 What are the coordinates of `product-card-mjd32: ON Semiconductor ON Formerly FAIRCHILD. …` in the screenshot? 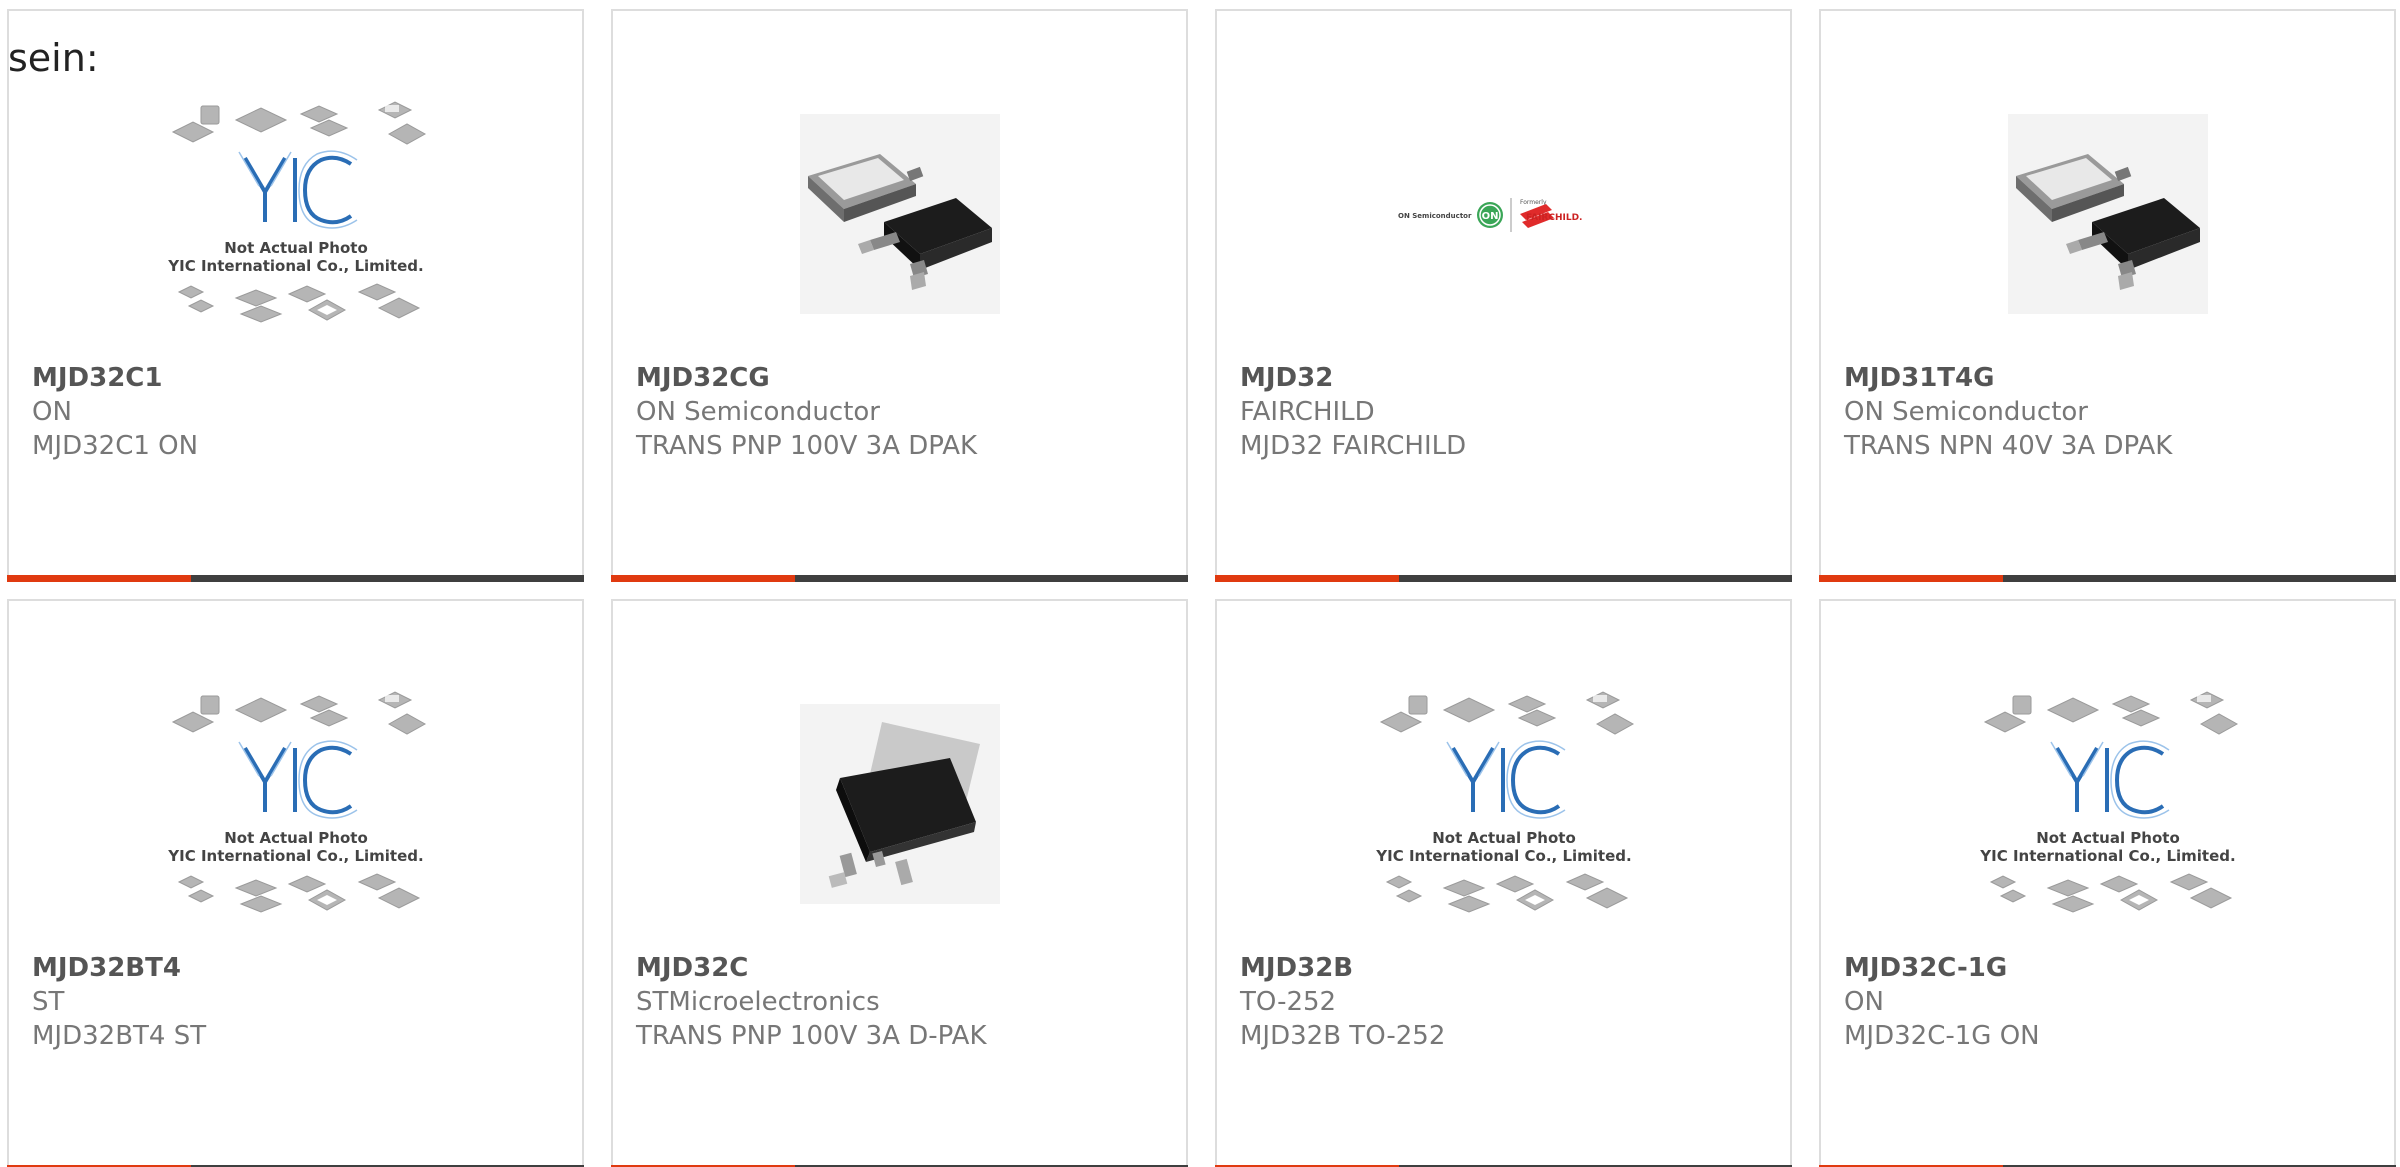 It's located at (1503, 295).